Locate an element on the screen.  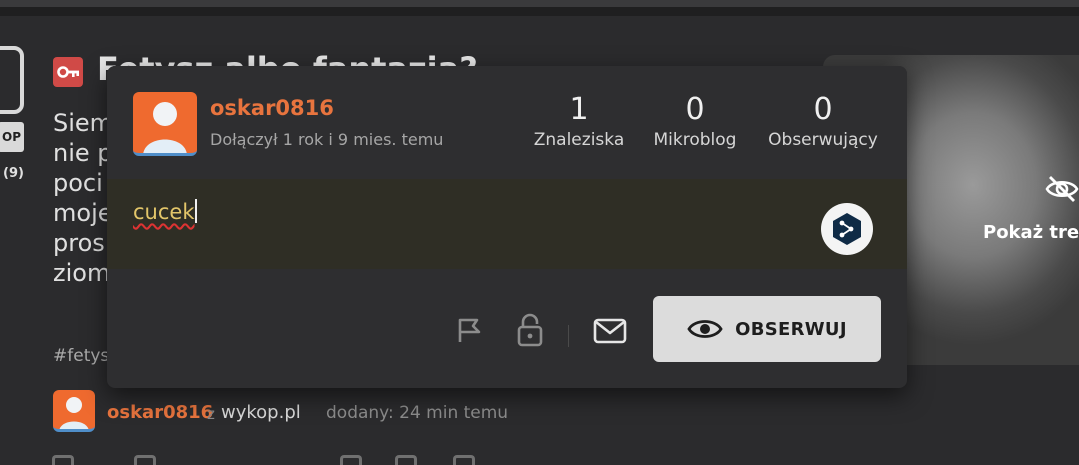
lock-icon is located at coordinates (530, 332).